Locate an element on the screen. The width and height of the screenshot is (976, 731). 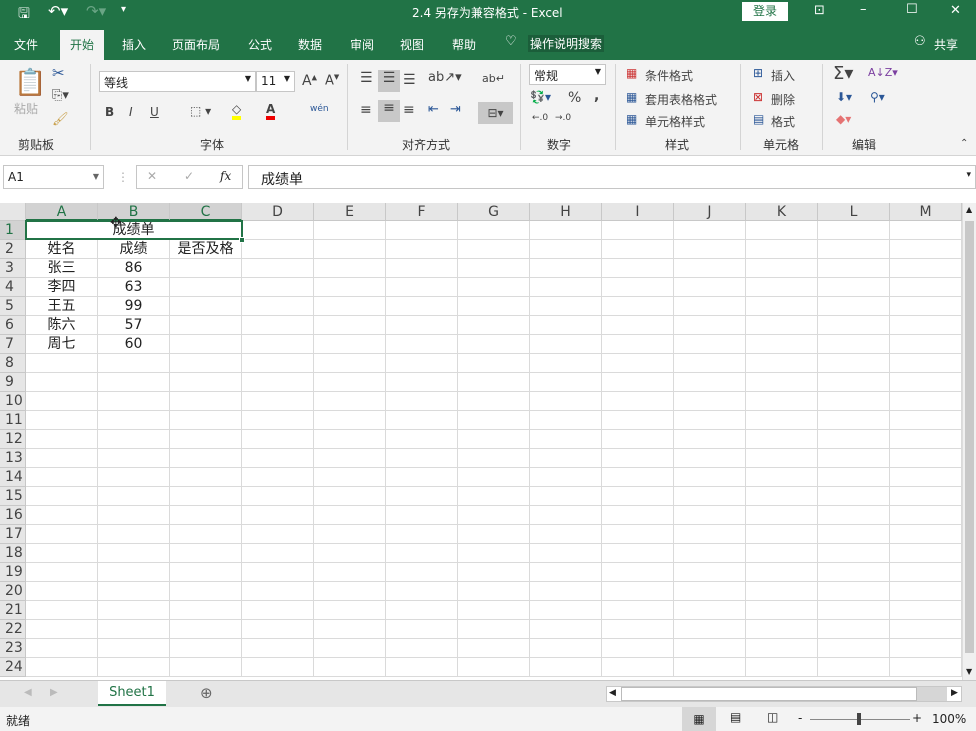
zoom-in-button: + is located at coordinates (917, 718).